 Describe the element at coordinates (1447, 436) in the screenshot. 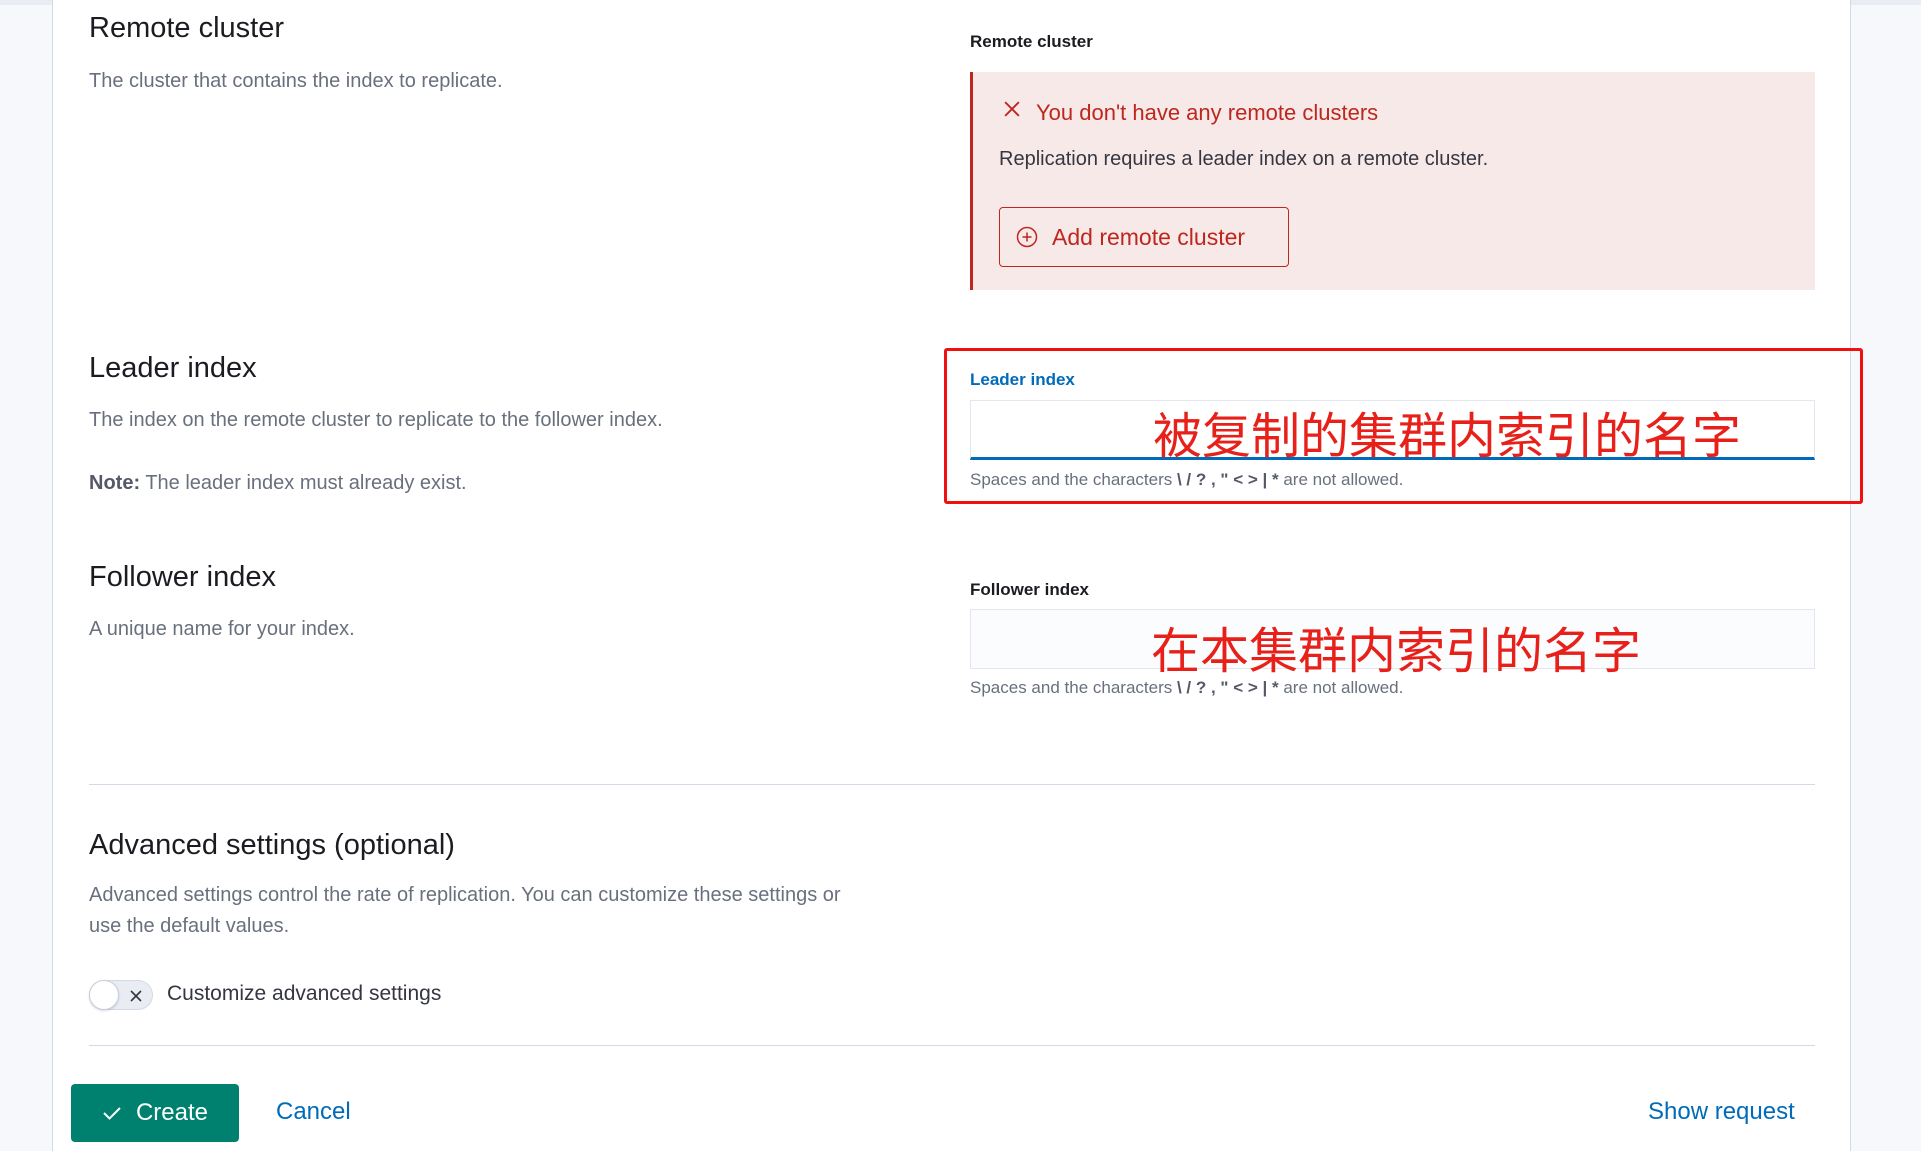

I see `leader-index-annotation: 被复制的集群内索引的名字` at that location.